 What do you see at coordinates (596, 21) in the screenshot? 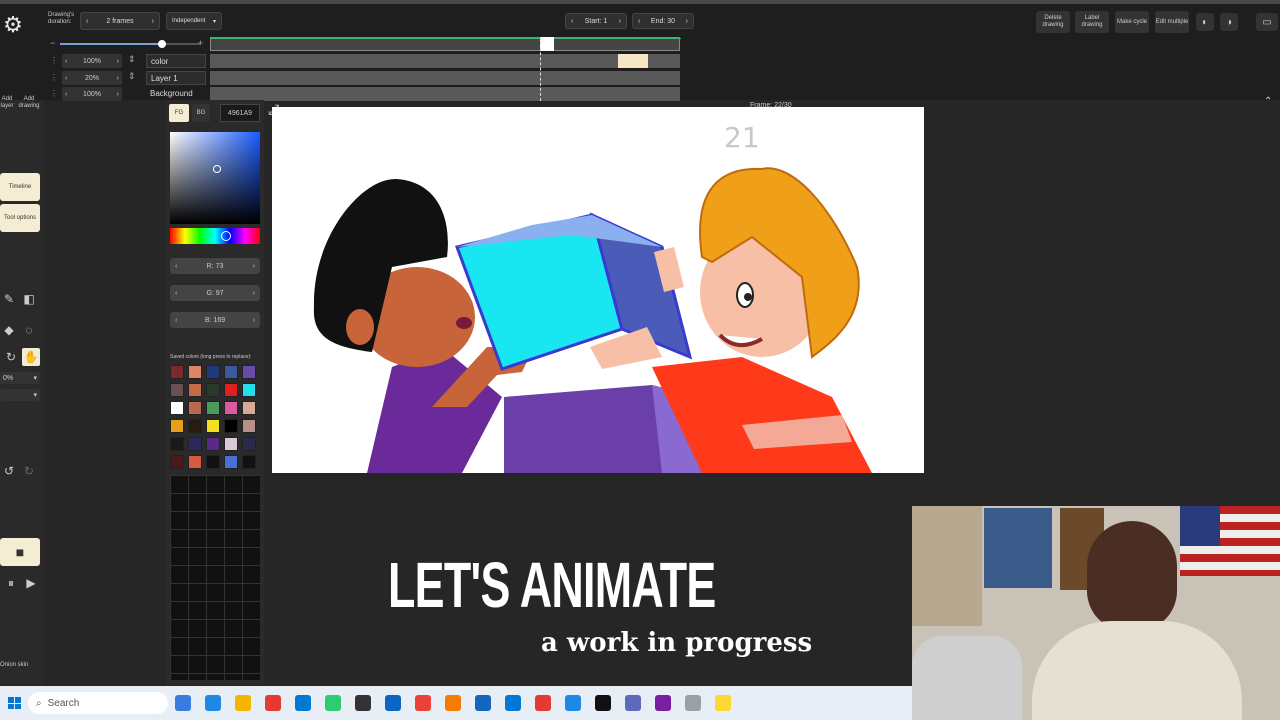
I see `start-frame-control: ‹ Start: 1 ›` at bounding box center [596, 21].